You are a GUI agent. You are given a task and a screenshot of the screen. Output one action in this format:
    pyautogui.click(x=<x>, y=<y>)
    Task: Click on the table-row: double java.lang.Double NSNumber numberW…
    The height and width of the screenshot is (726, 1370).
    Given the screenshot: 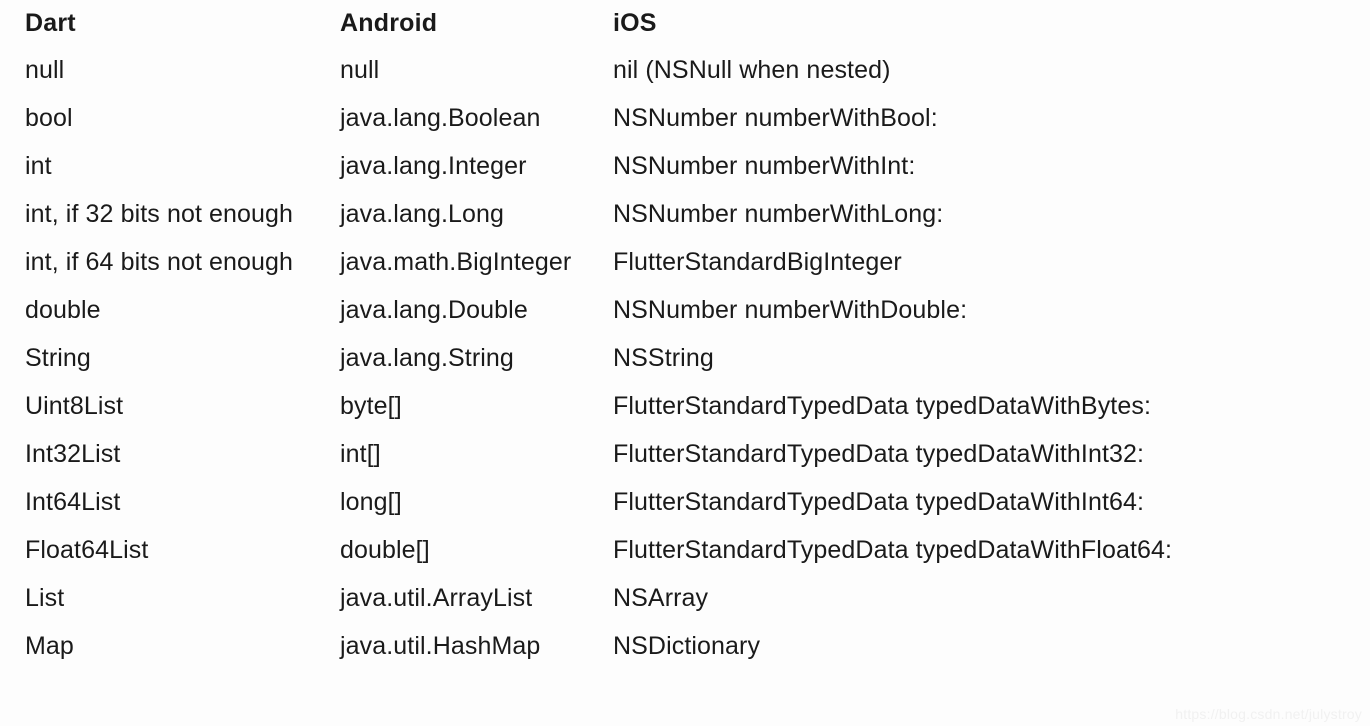 What is the action you would take?
    pyautogui.click(x=685, y=310)
    